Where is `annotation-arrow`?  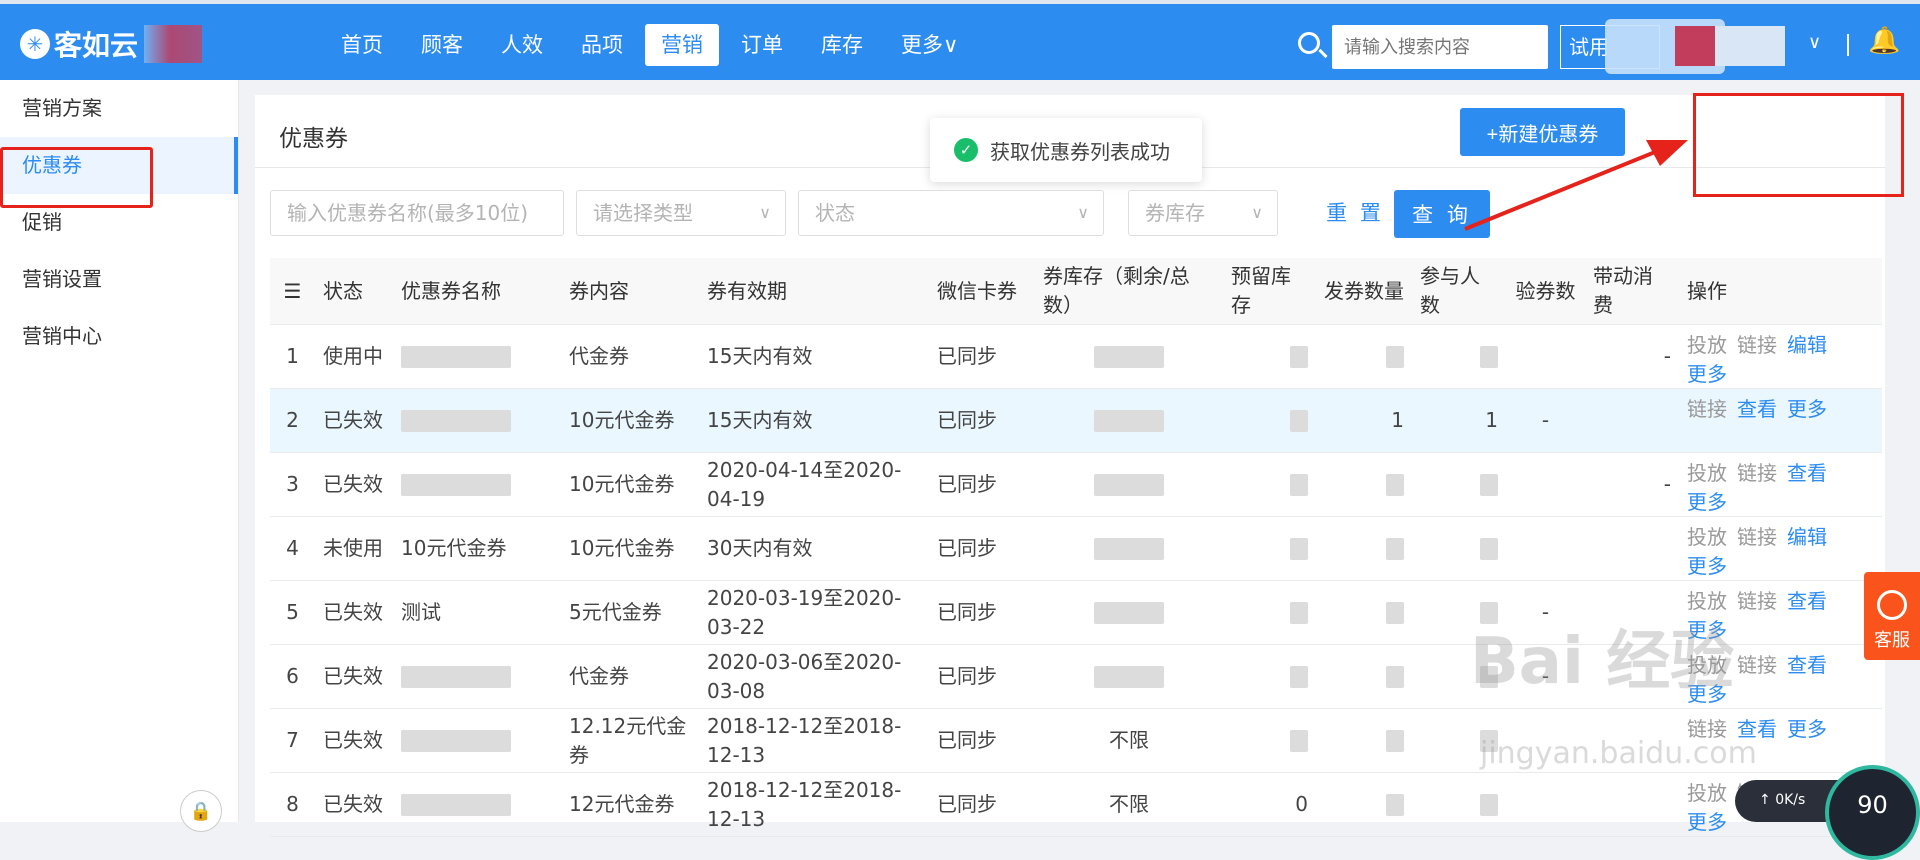
annotation-arrow is located at coordinates (1576, 185).